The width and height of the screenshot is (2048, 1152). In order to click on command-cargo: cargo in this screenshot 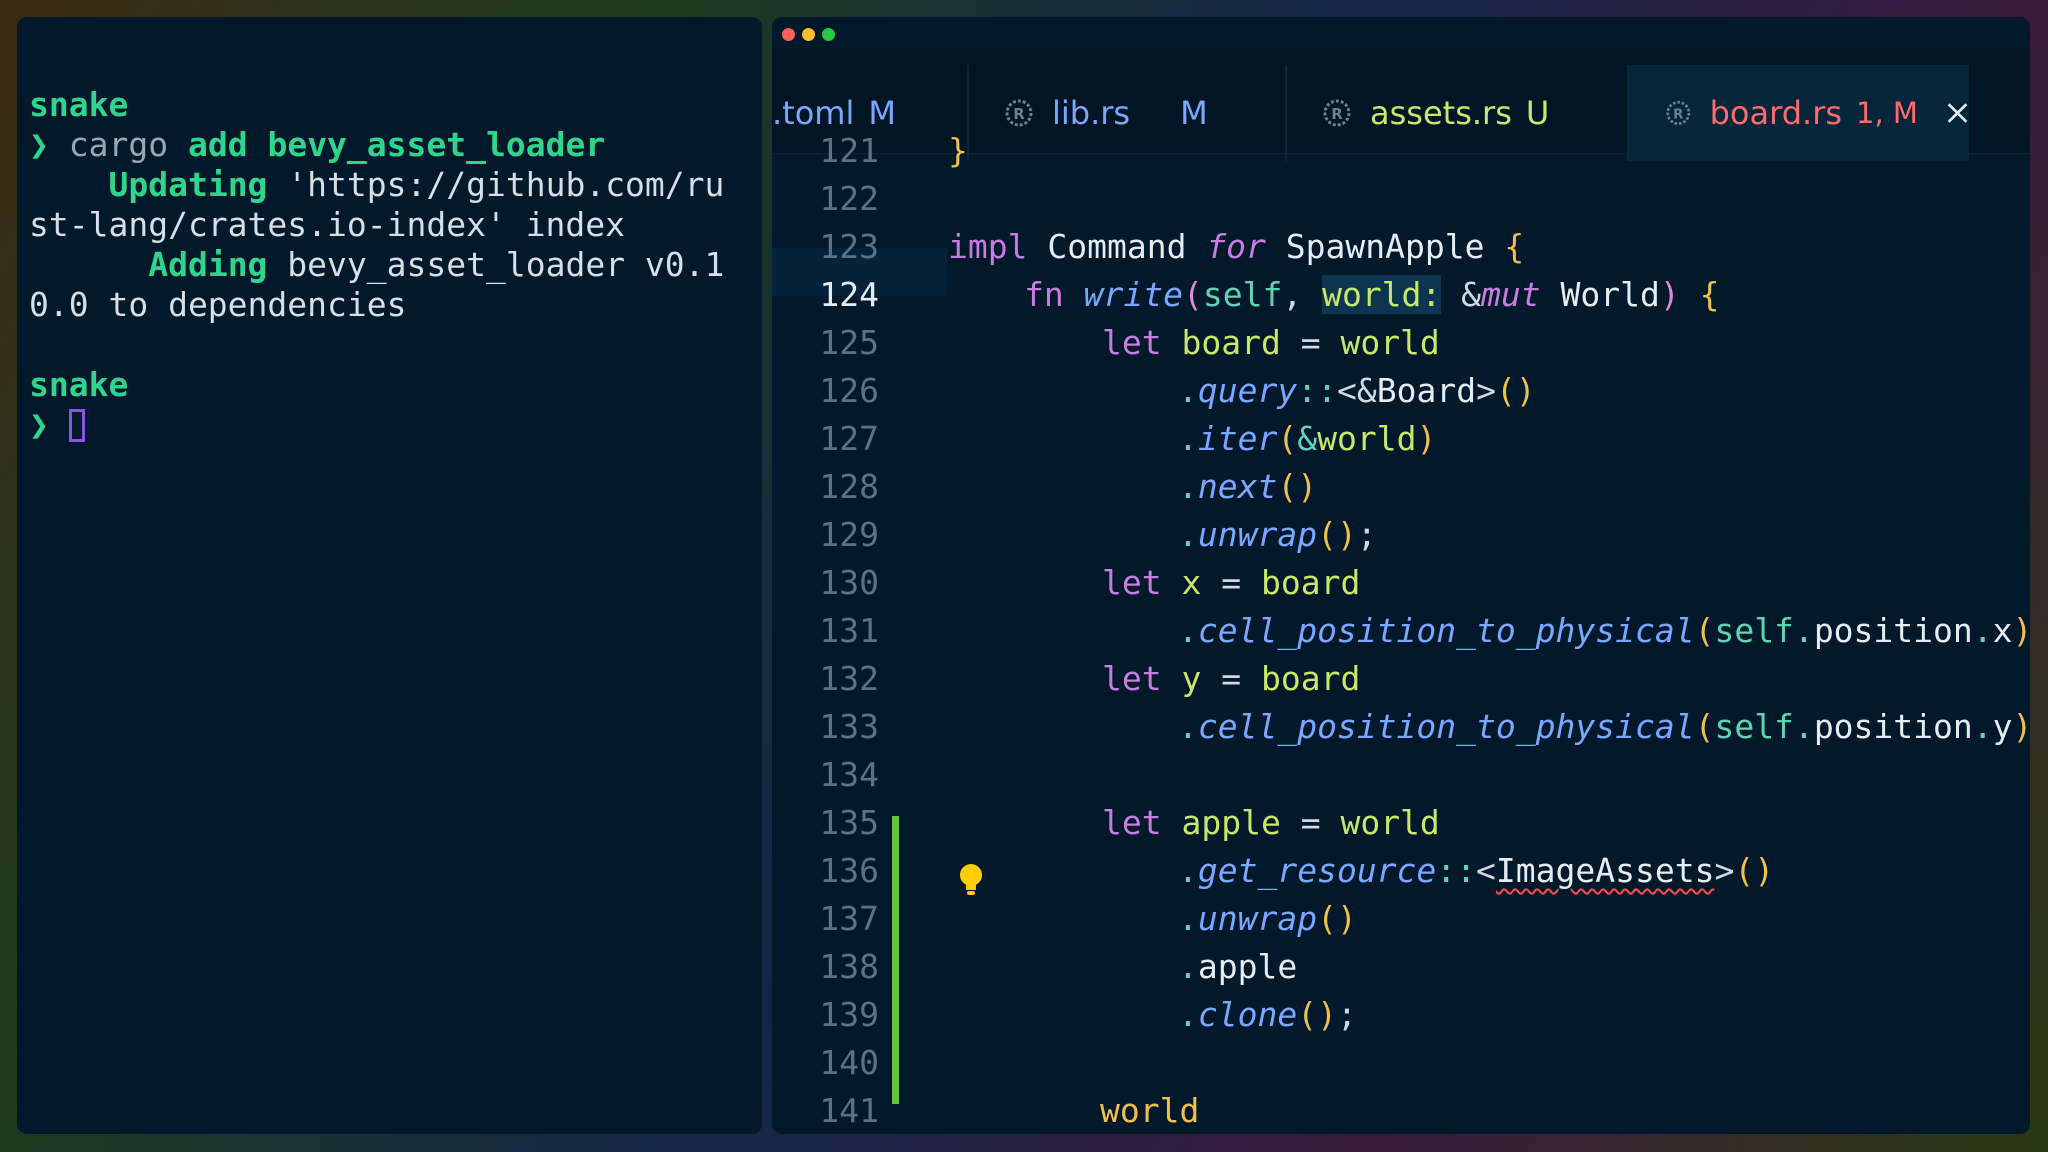, I will do `click(118, 144)`.